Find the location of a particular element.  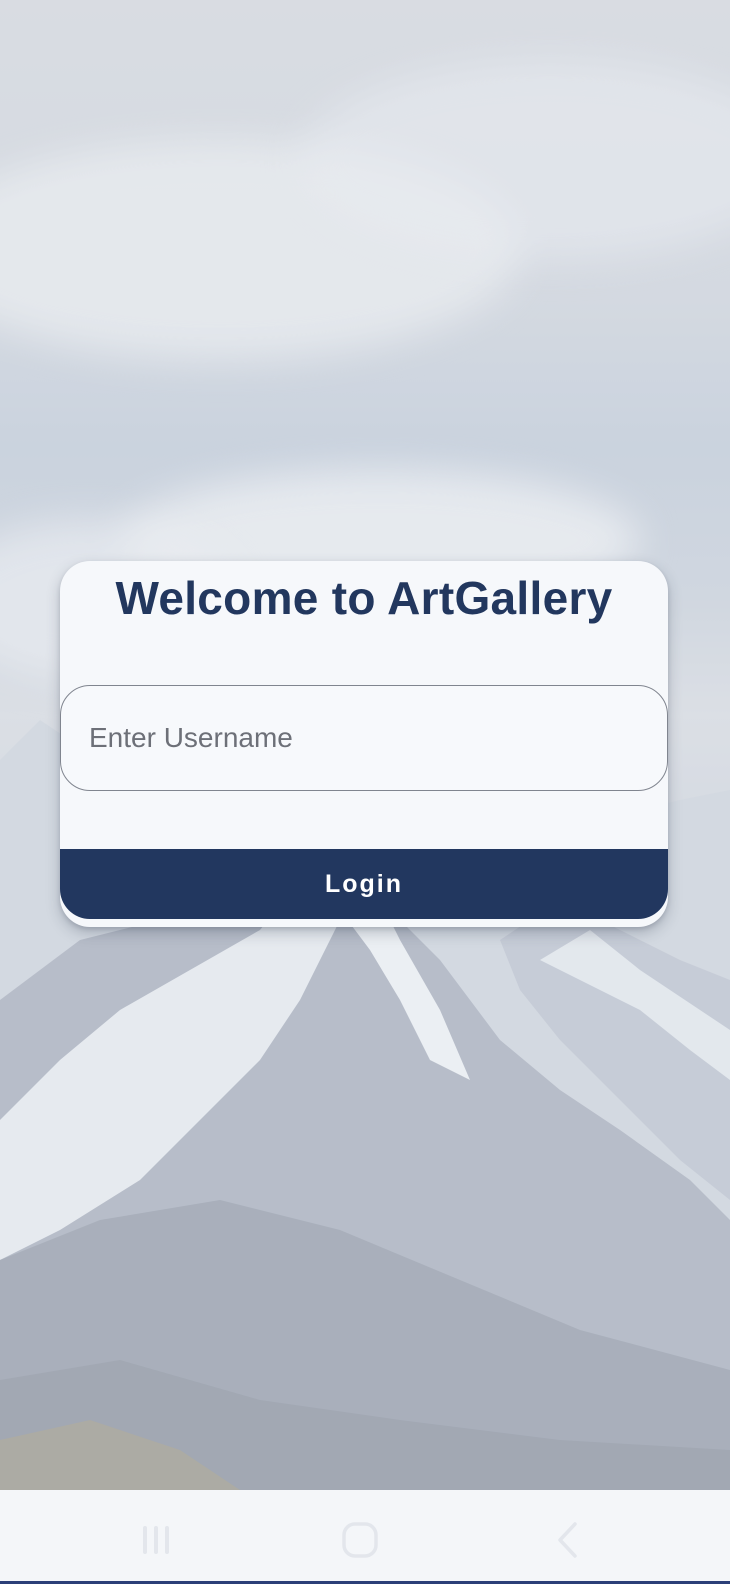

back-icon is located at coordinates (567, 1540).